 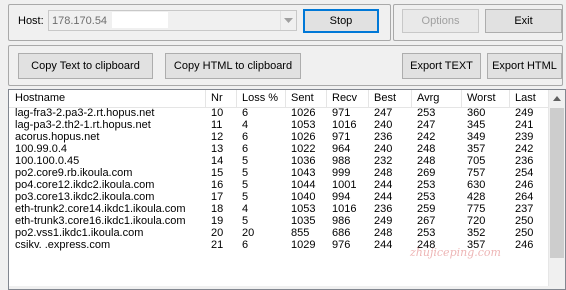 I want to click on cell-last: 236, so click(x=524, y=161).